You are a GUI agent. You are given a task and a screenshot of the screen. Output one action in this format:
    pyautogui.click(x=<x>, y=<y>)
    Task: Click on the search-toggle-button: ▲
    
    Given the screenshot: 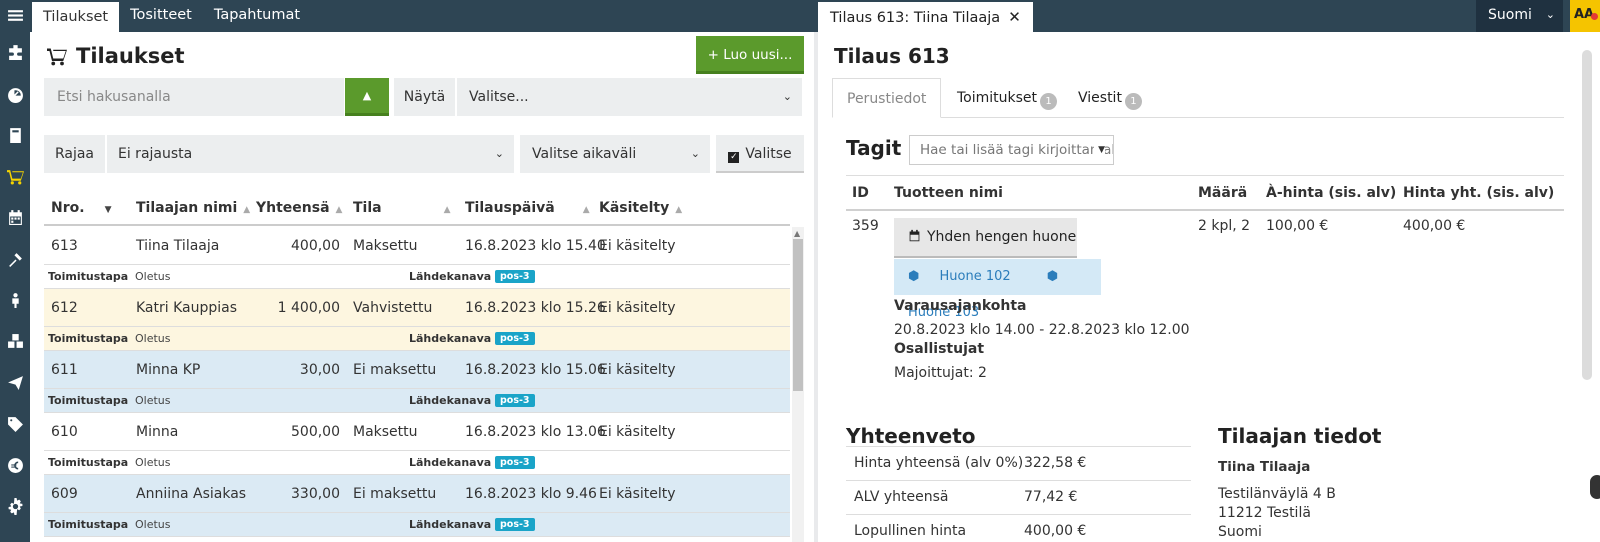 What is the action you would take?
    pyautogui.click(x=367, y=97)
    